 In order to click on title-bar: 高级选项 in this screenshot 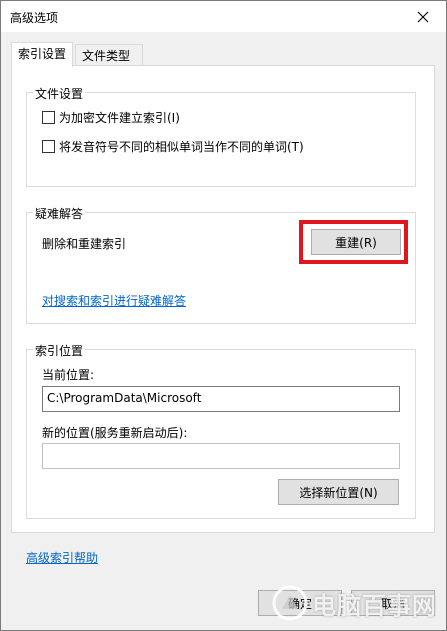, I will do `click(223, 16)`.